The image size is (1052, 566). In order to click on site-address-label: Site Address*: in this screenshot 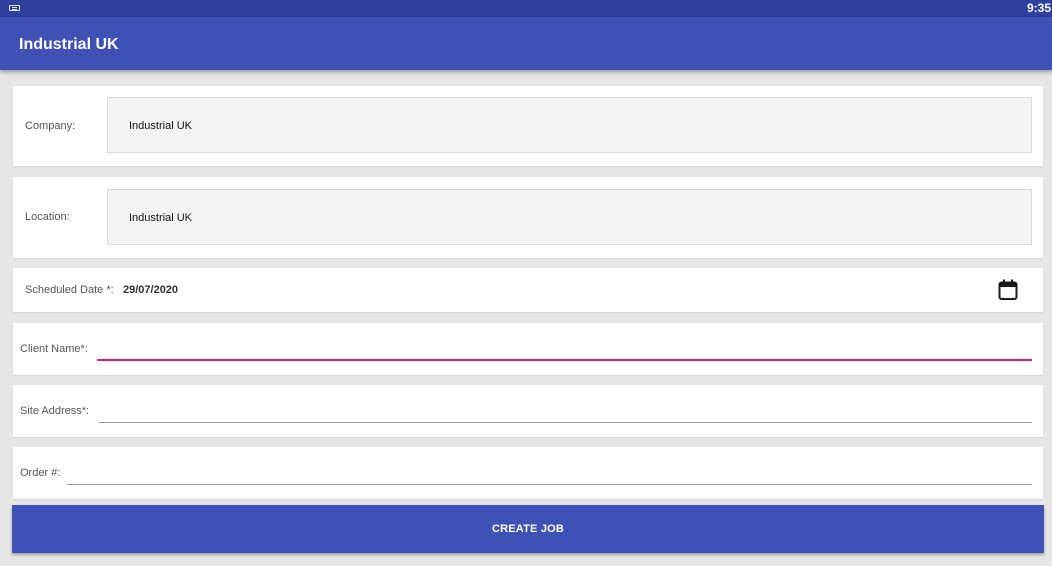, I will do `click(55, 411)`.